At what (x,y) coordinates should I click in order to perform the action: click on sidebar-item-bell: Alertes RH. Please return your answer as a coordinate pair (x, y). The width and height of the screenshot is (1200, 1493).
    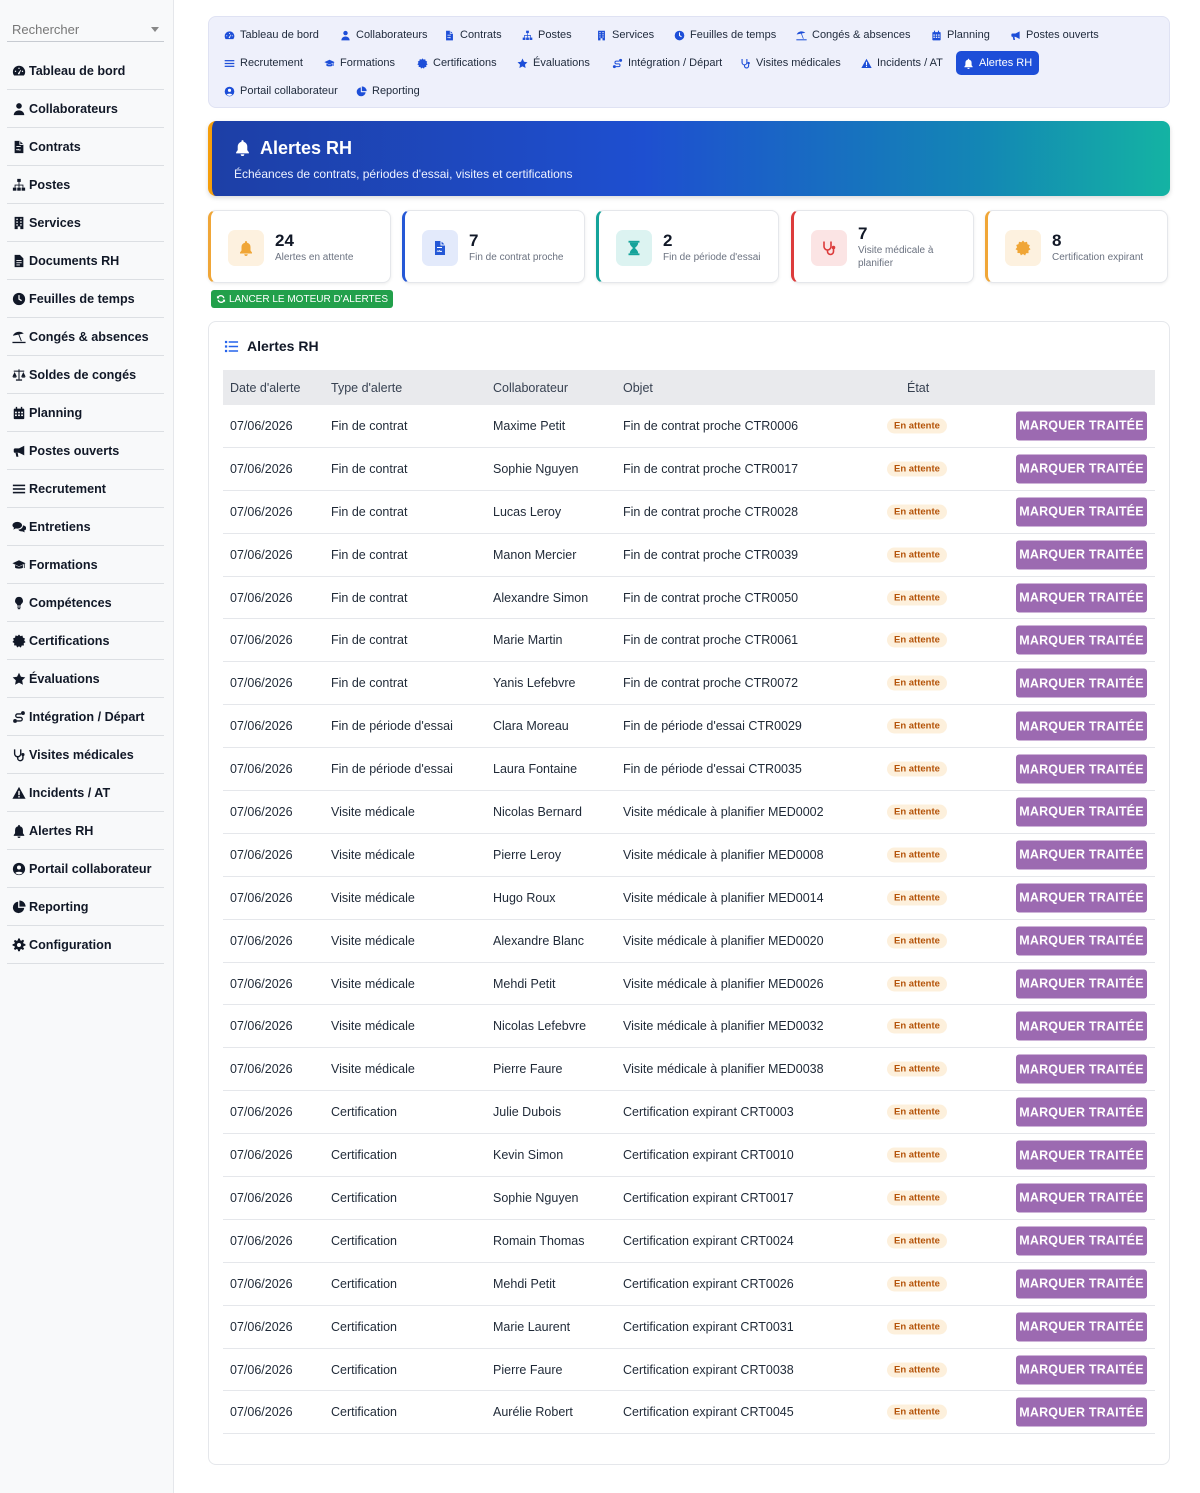
    Looking at the image, I should click on (85, 831).